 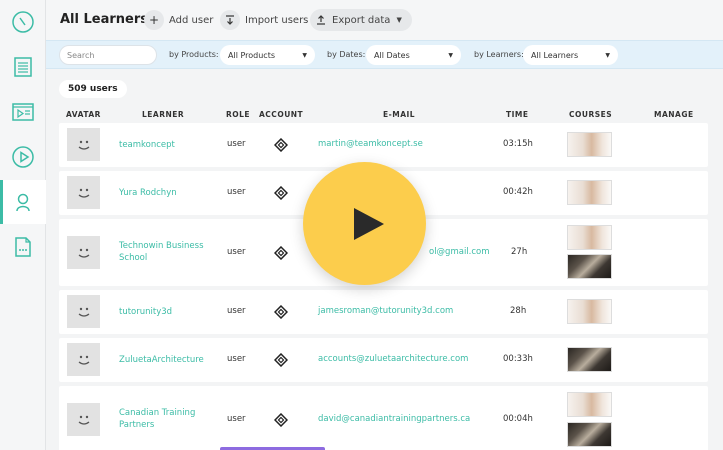 What do you see at coordinates (370, 144) in the screenshot?
I see `learner-email-link: martin@teamkoncept.se` at bounding box center [370, 144].